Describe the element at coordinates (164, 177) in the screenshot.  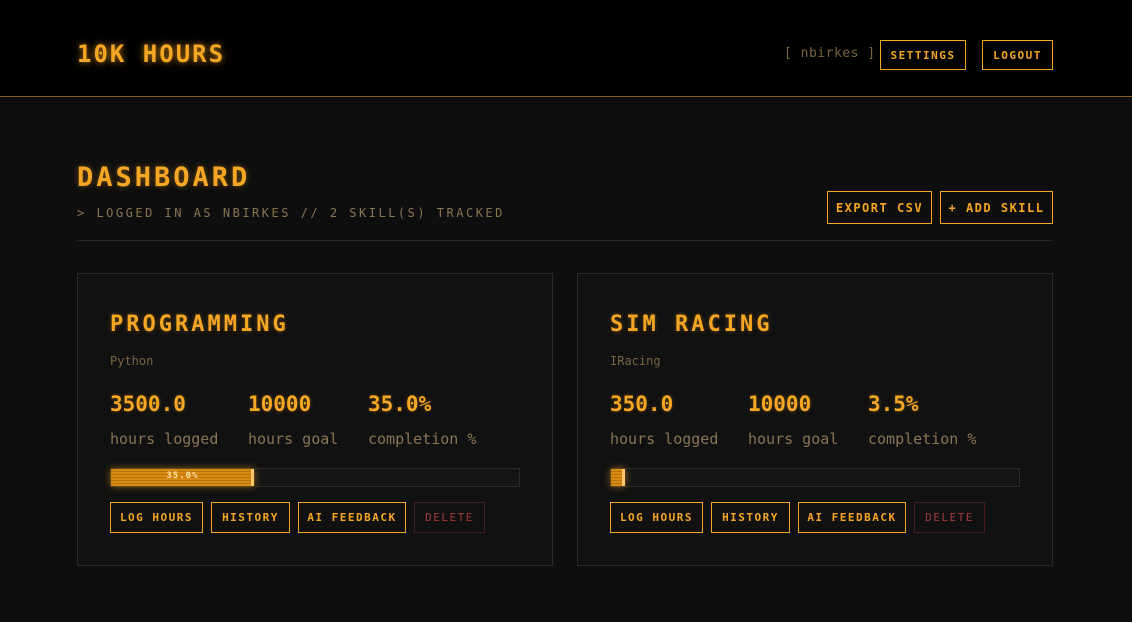
I see `page-title: DASHBOARD` at that location.